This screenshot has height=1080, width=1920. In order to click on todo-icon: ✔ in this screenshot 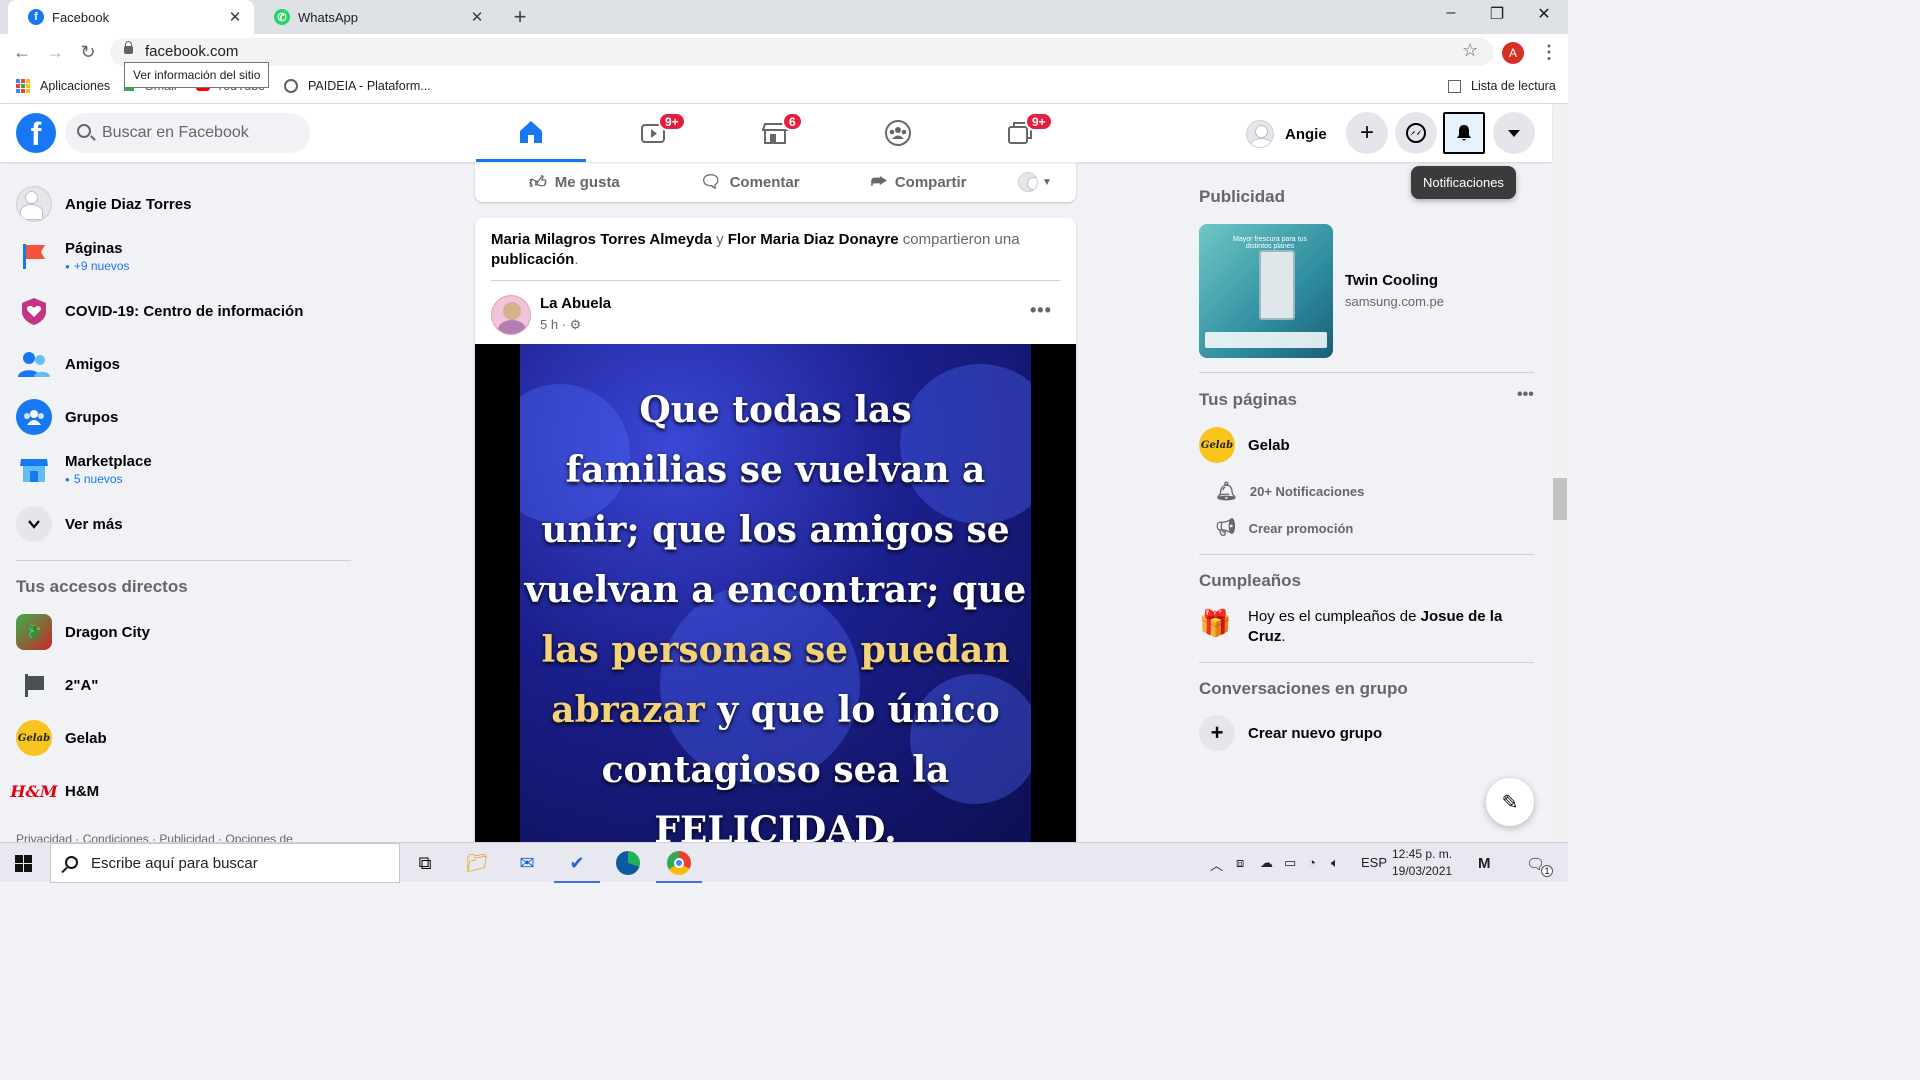, I will do `click(577, 866)`.